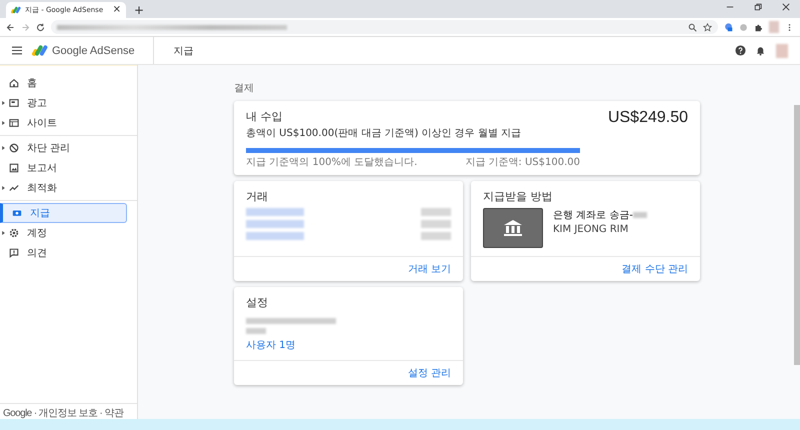 The width and height of the screenshot is (800, 430). What do you see at coordinates (740, 50) in the screenshot?
I see `help-icon` at bounding box center [740, 50].